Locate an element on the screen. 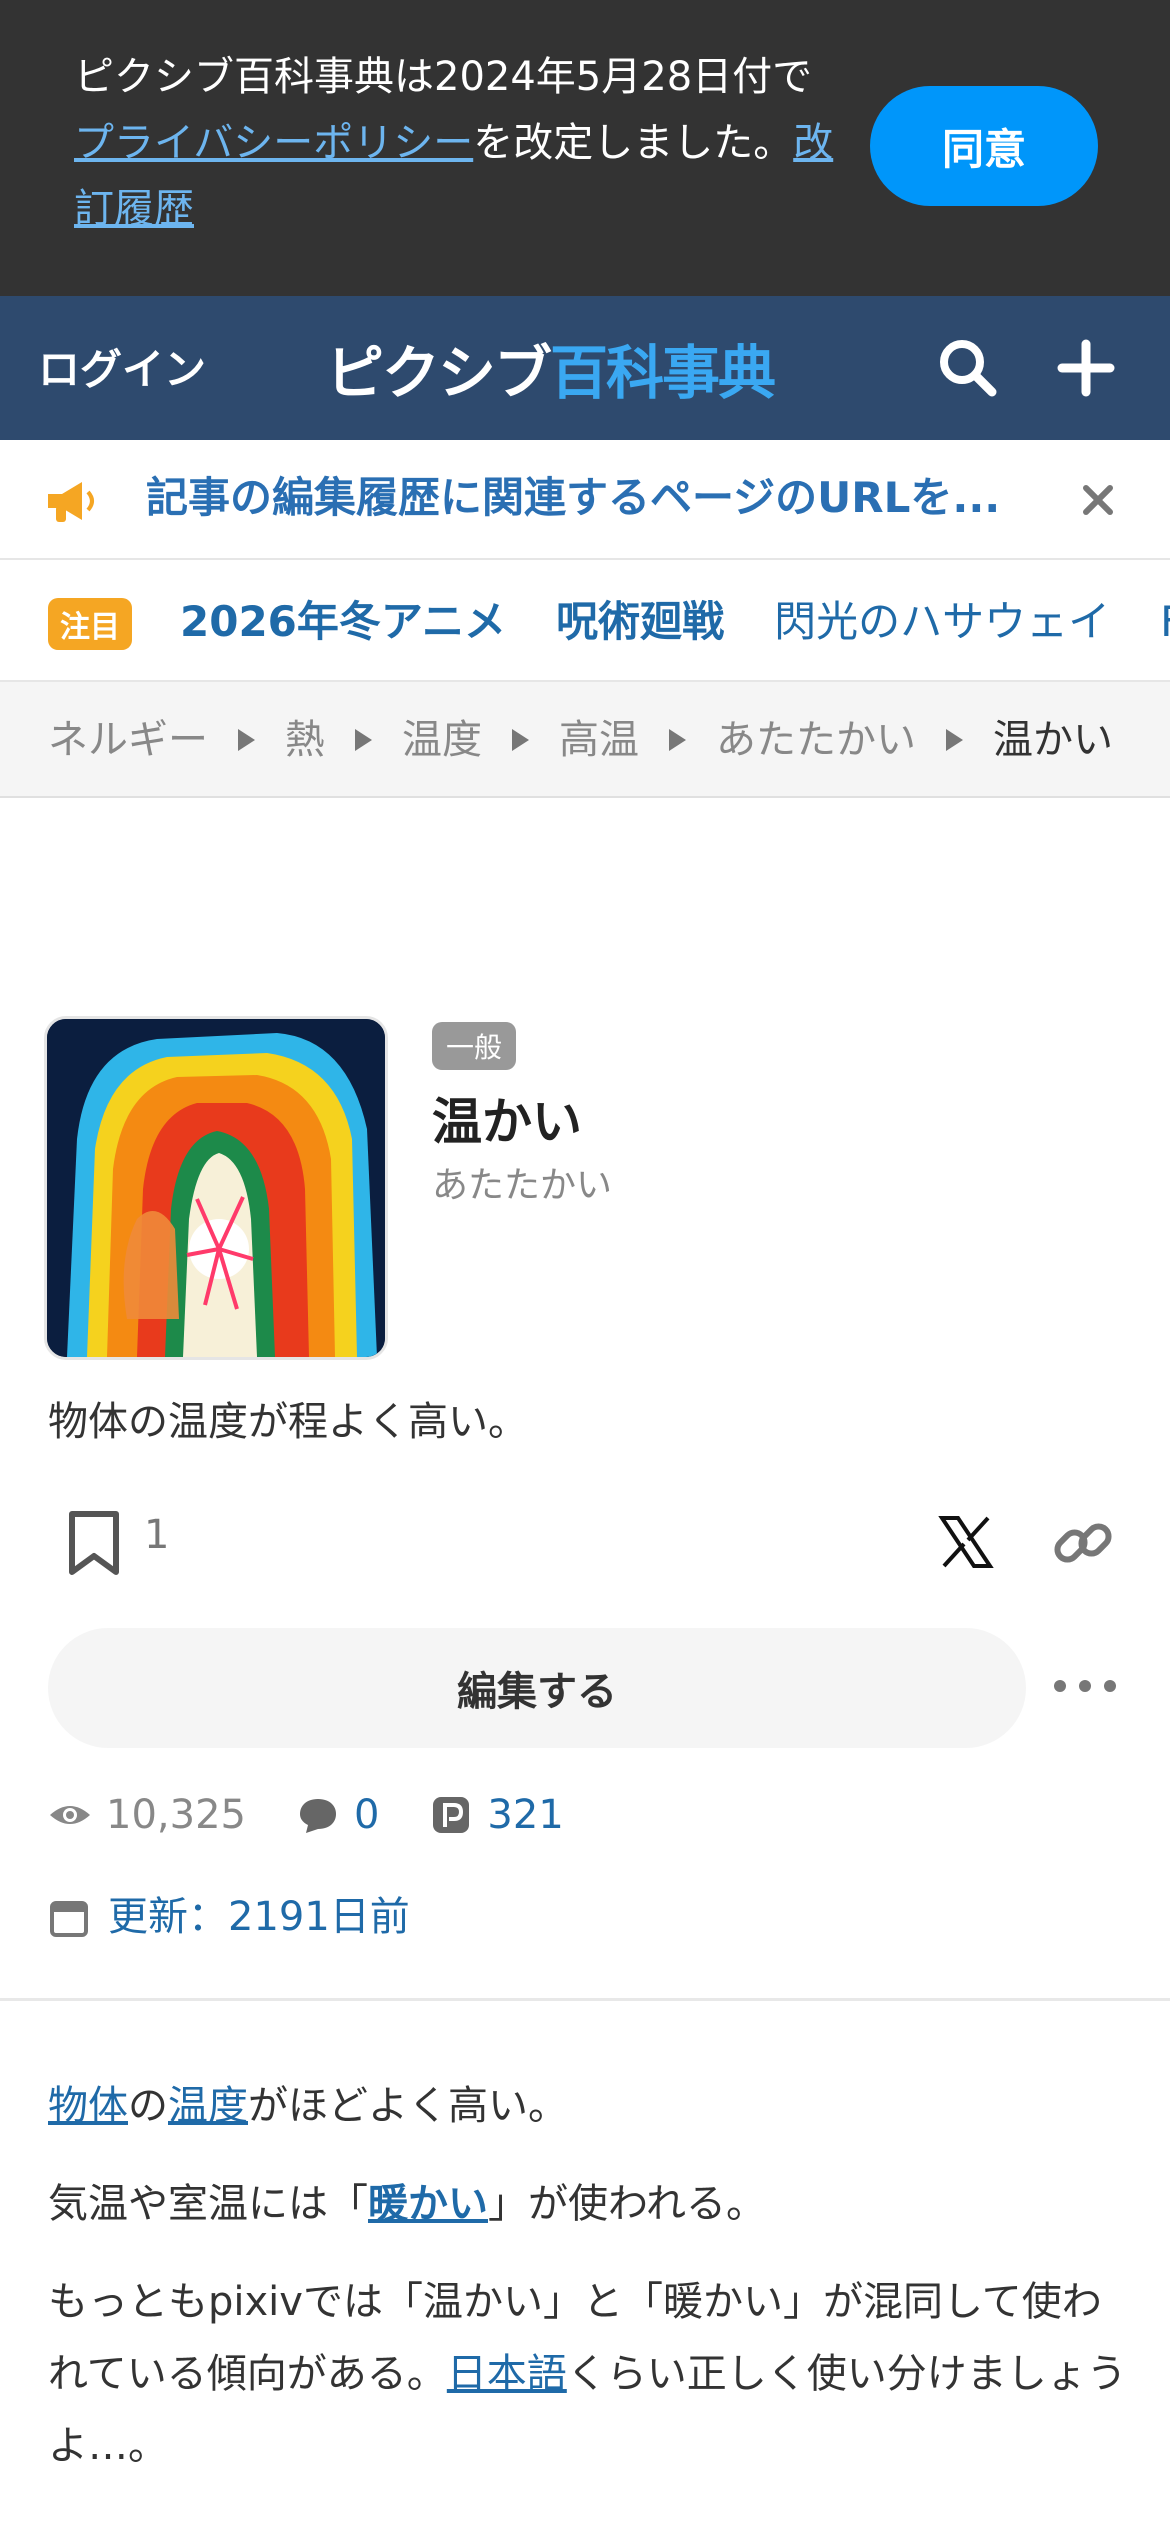 The height and width of the screenshot is (2532, 1170). breadcrumb: ネルギー 熱 温度 高温 あたたかい 温かい is located at coordinates (585, 740).